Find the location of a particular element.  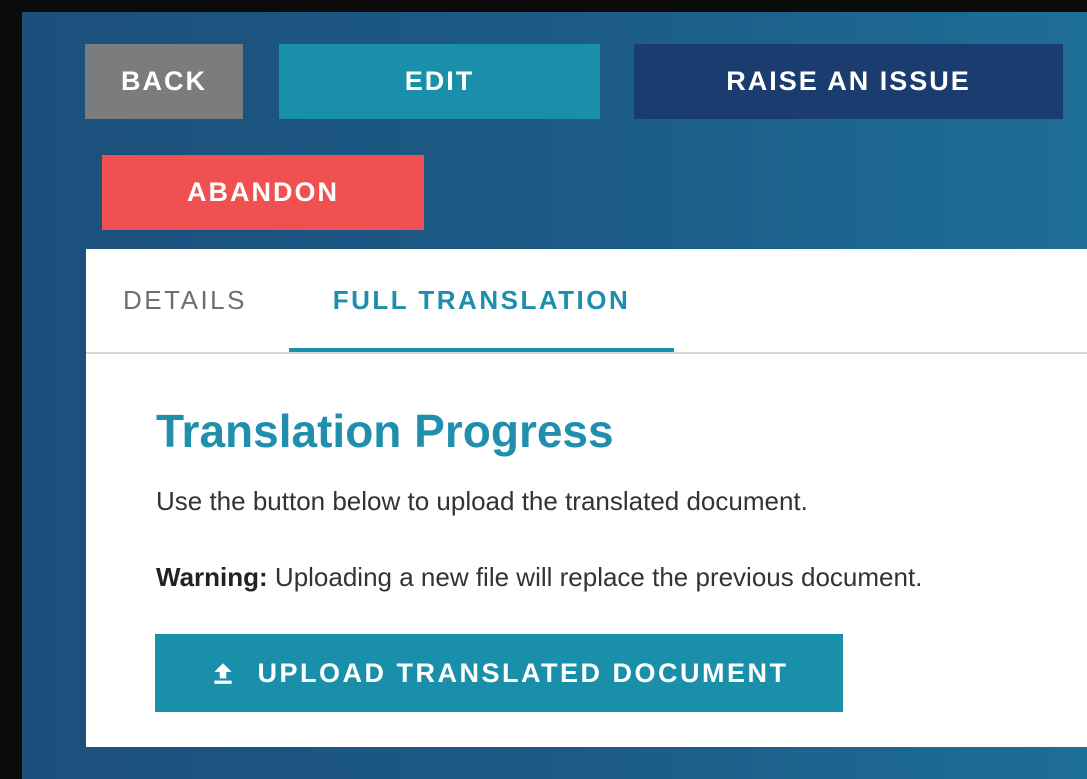

tab-details: DETAILS is located at coordinates (185, 300).